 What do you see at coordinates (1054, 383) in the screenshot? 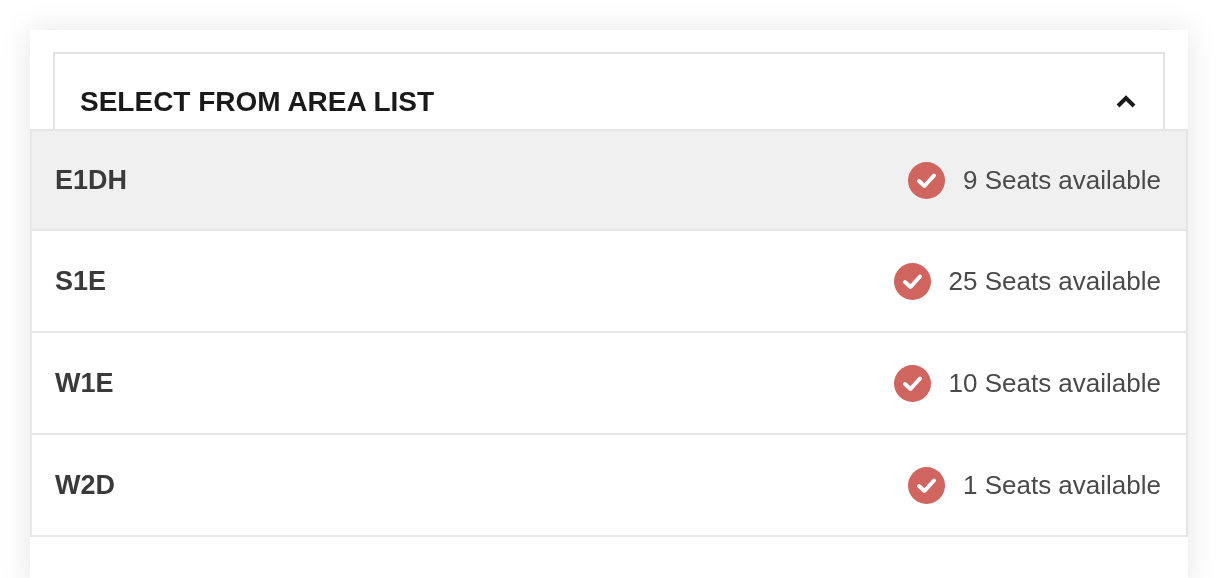
I see `seats-available-text: 10 Seats available` at bounding box center [1054, 383].